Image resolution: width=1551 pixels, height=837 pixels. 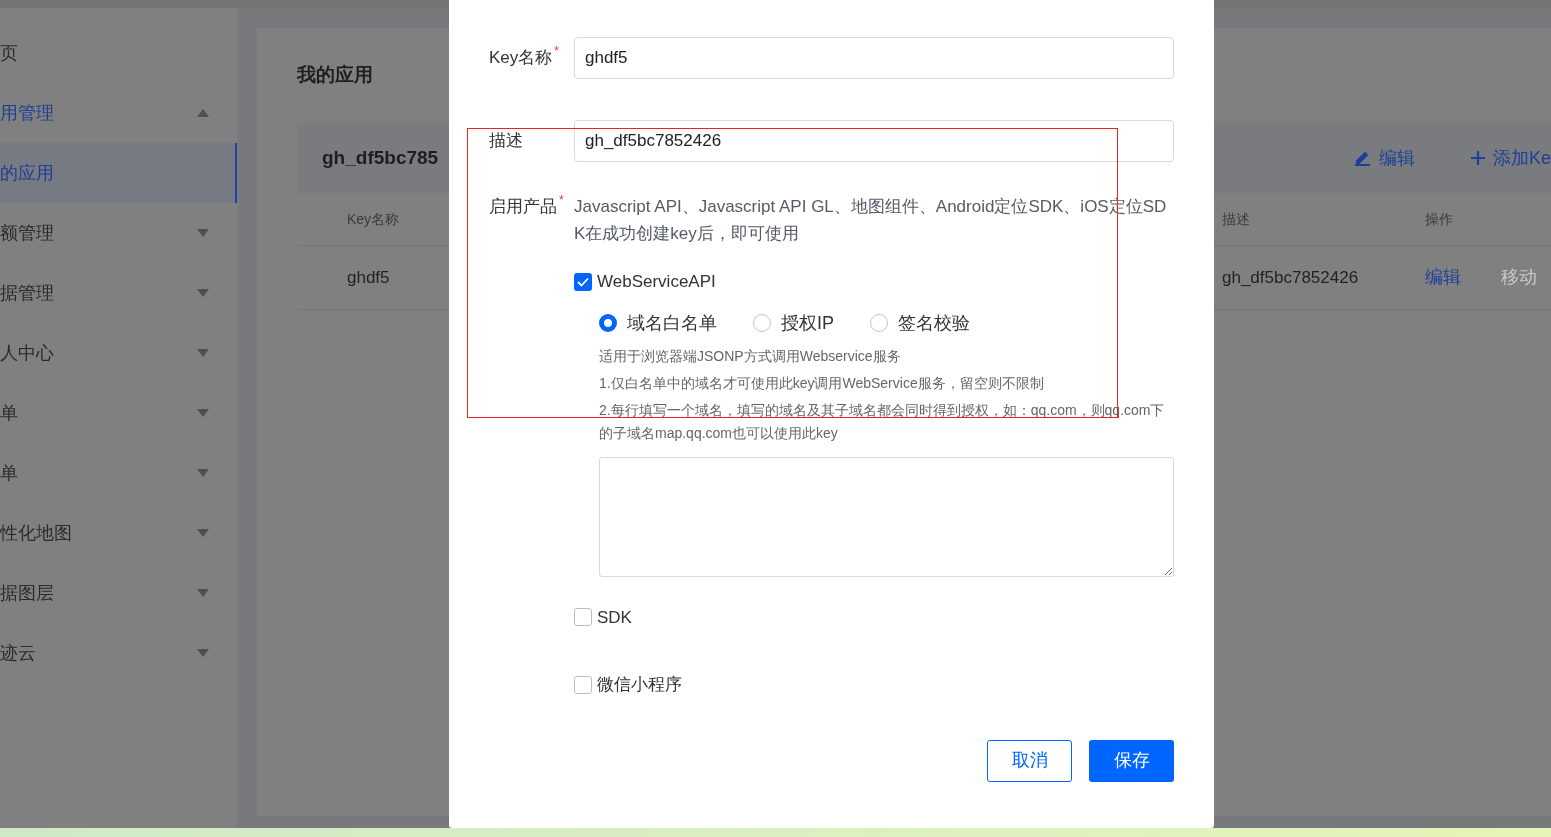 What do you see at coordinates (373, 219) in the screenshot?
I see `column-header: Key名称` at bounding box center [373, 219].